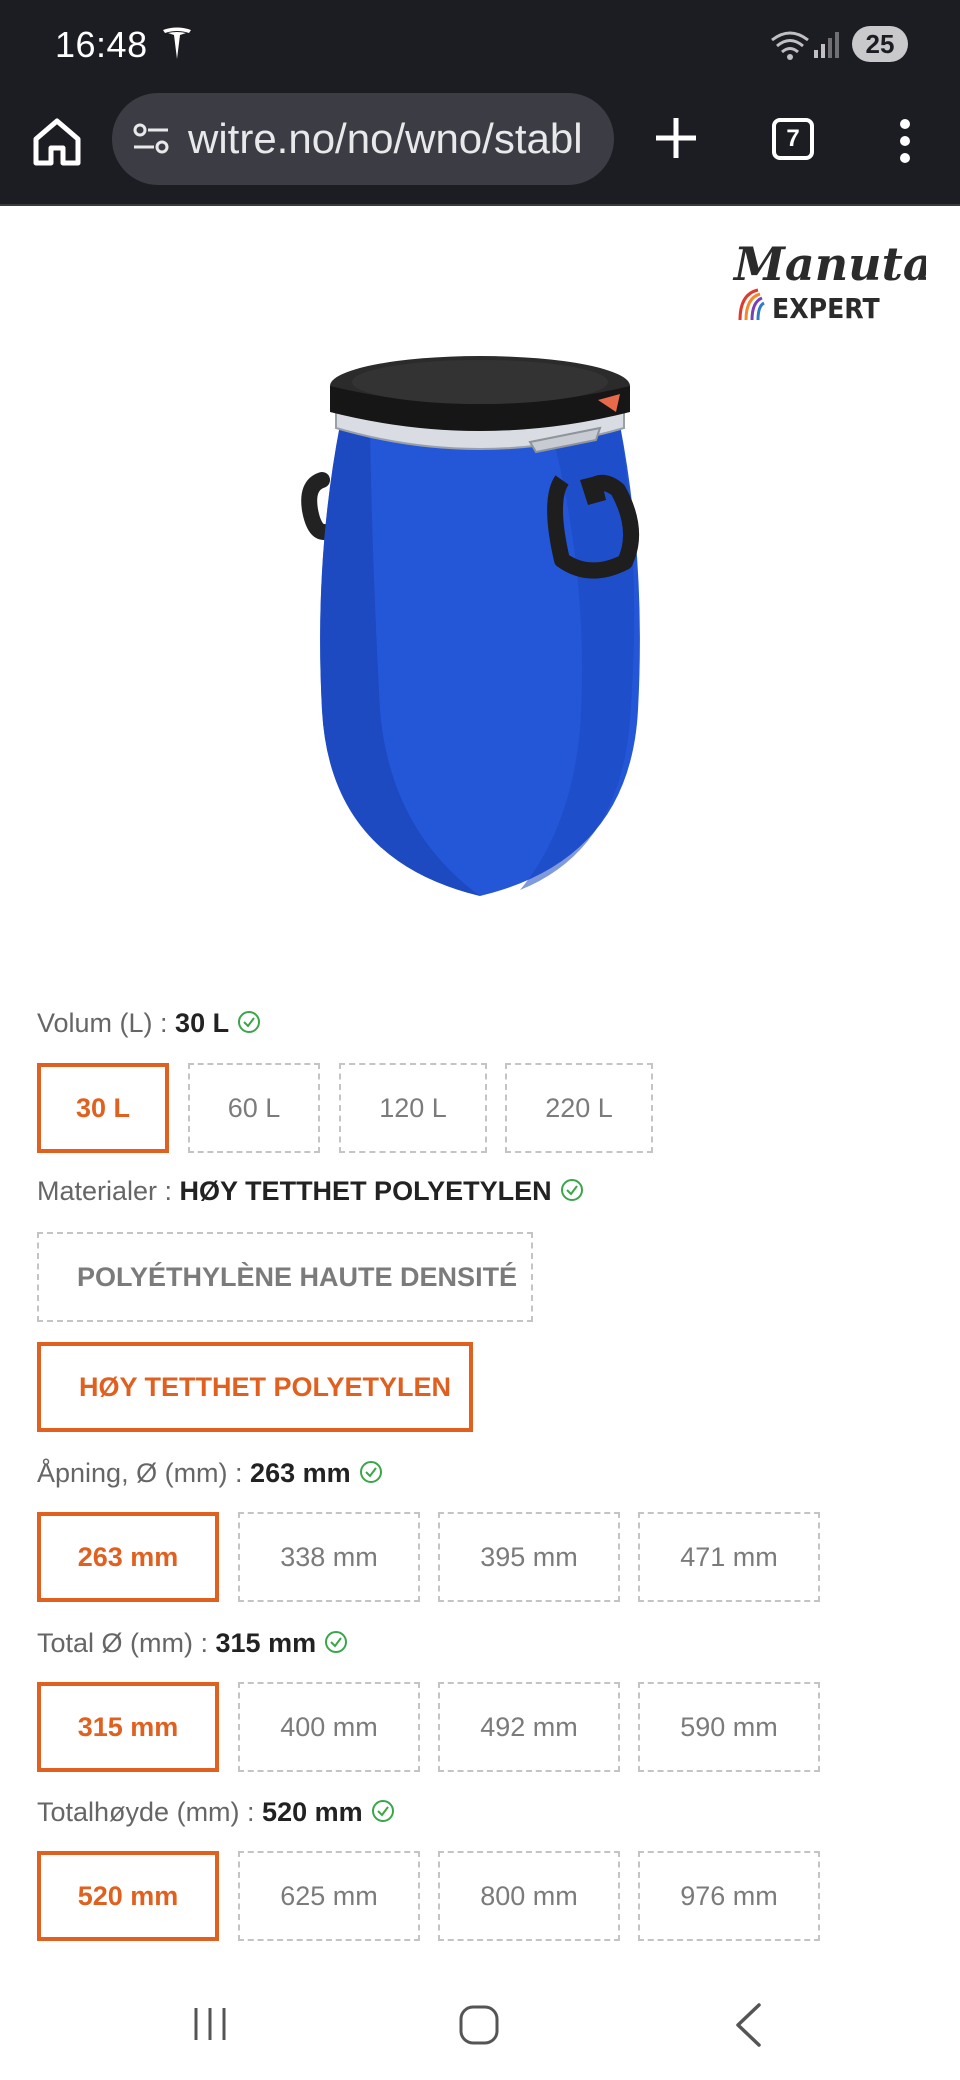 This screenshot has width=960, height=2080. What do you see at coordinates (579, 1108) in the screenshot?
I see `volume-option-220: 220 L` at bounding box center [579, 1108].